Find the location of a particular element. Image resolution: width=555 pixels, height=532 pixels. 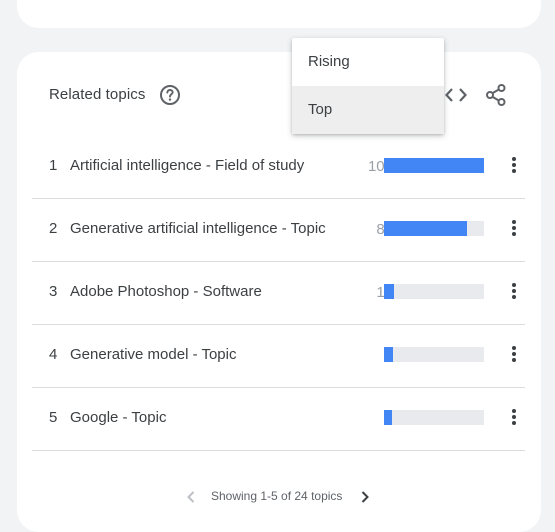

topic-row: 3 Adobe Photoshop - Software 10 is located at coordinates (278, 293).